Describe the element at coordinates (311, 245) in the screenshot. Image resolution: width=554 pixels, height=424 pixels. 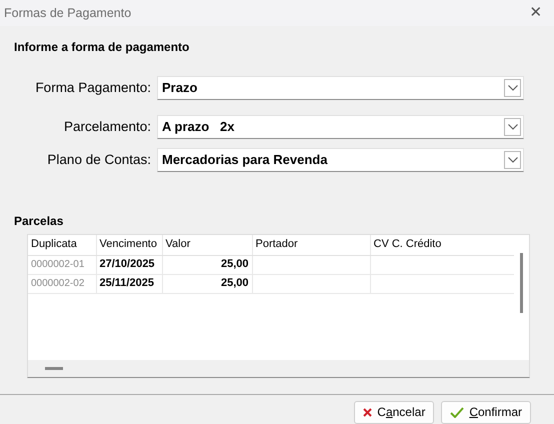
I see `column-header: Portador` at that location.